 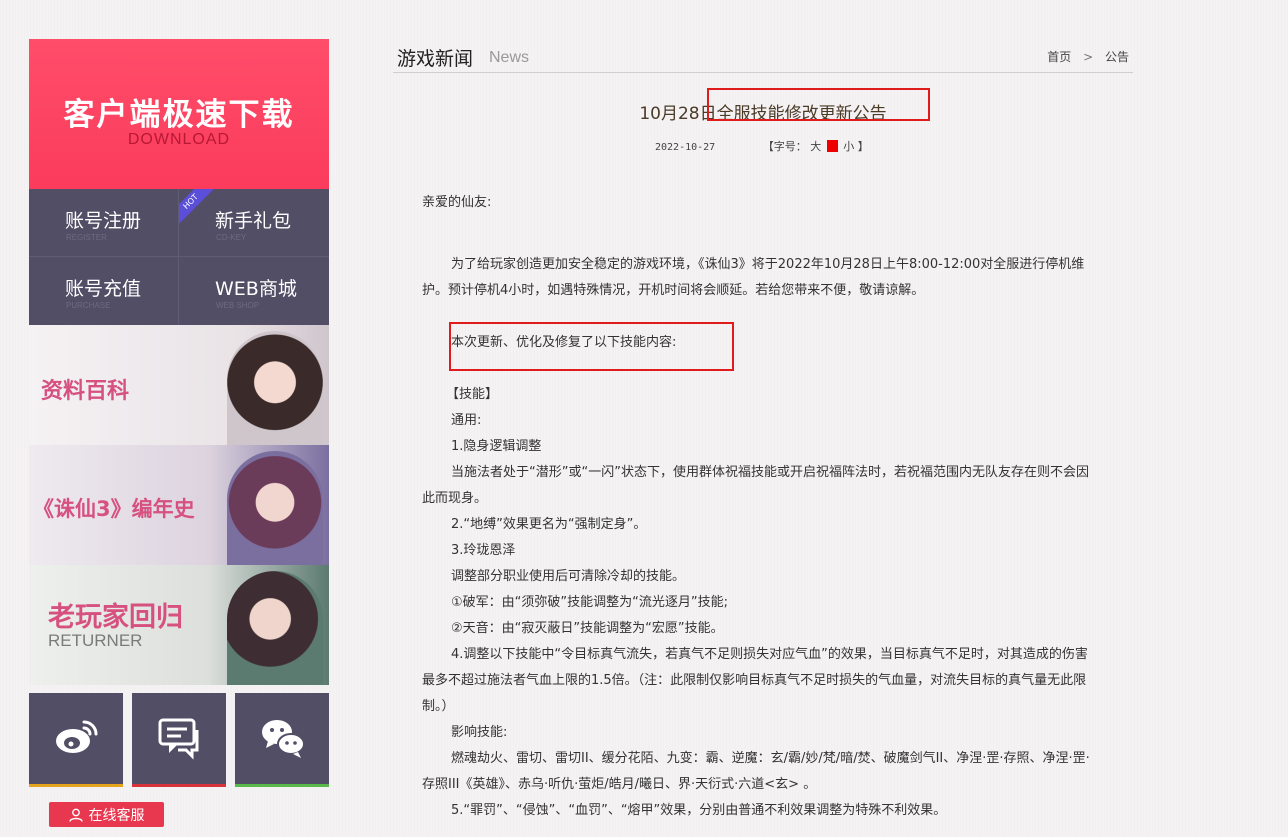 I want to click on greeting: 亲爱的仙友:, so click(x=457, y=202).